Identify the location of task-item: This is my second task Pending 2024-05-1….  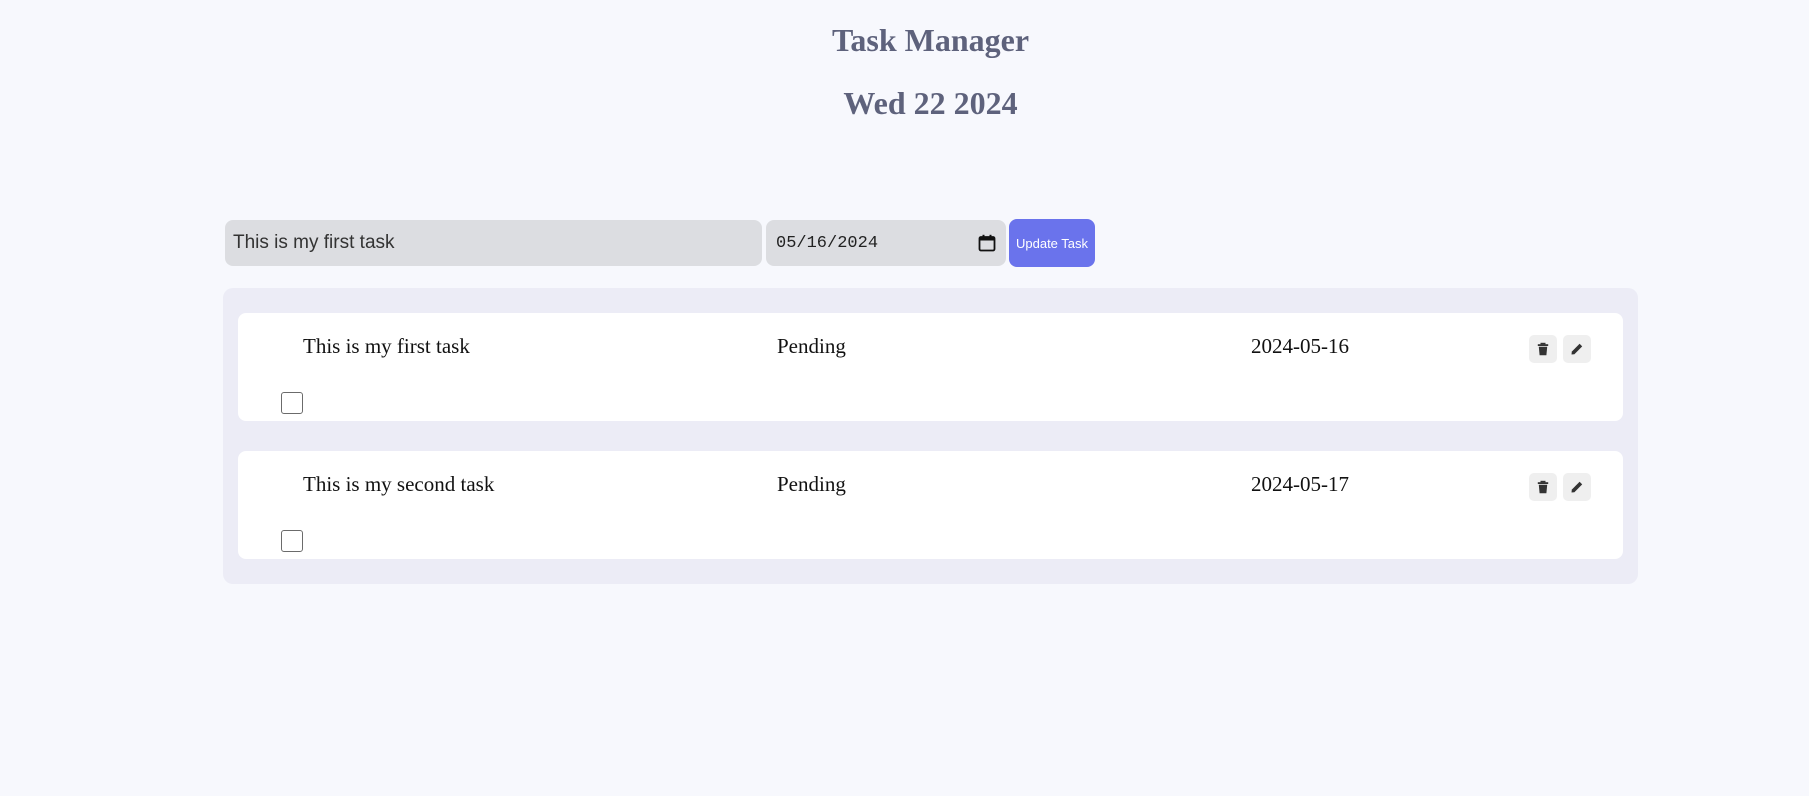
(930, 505).